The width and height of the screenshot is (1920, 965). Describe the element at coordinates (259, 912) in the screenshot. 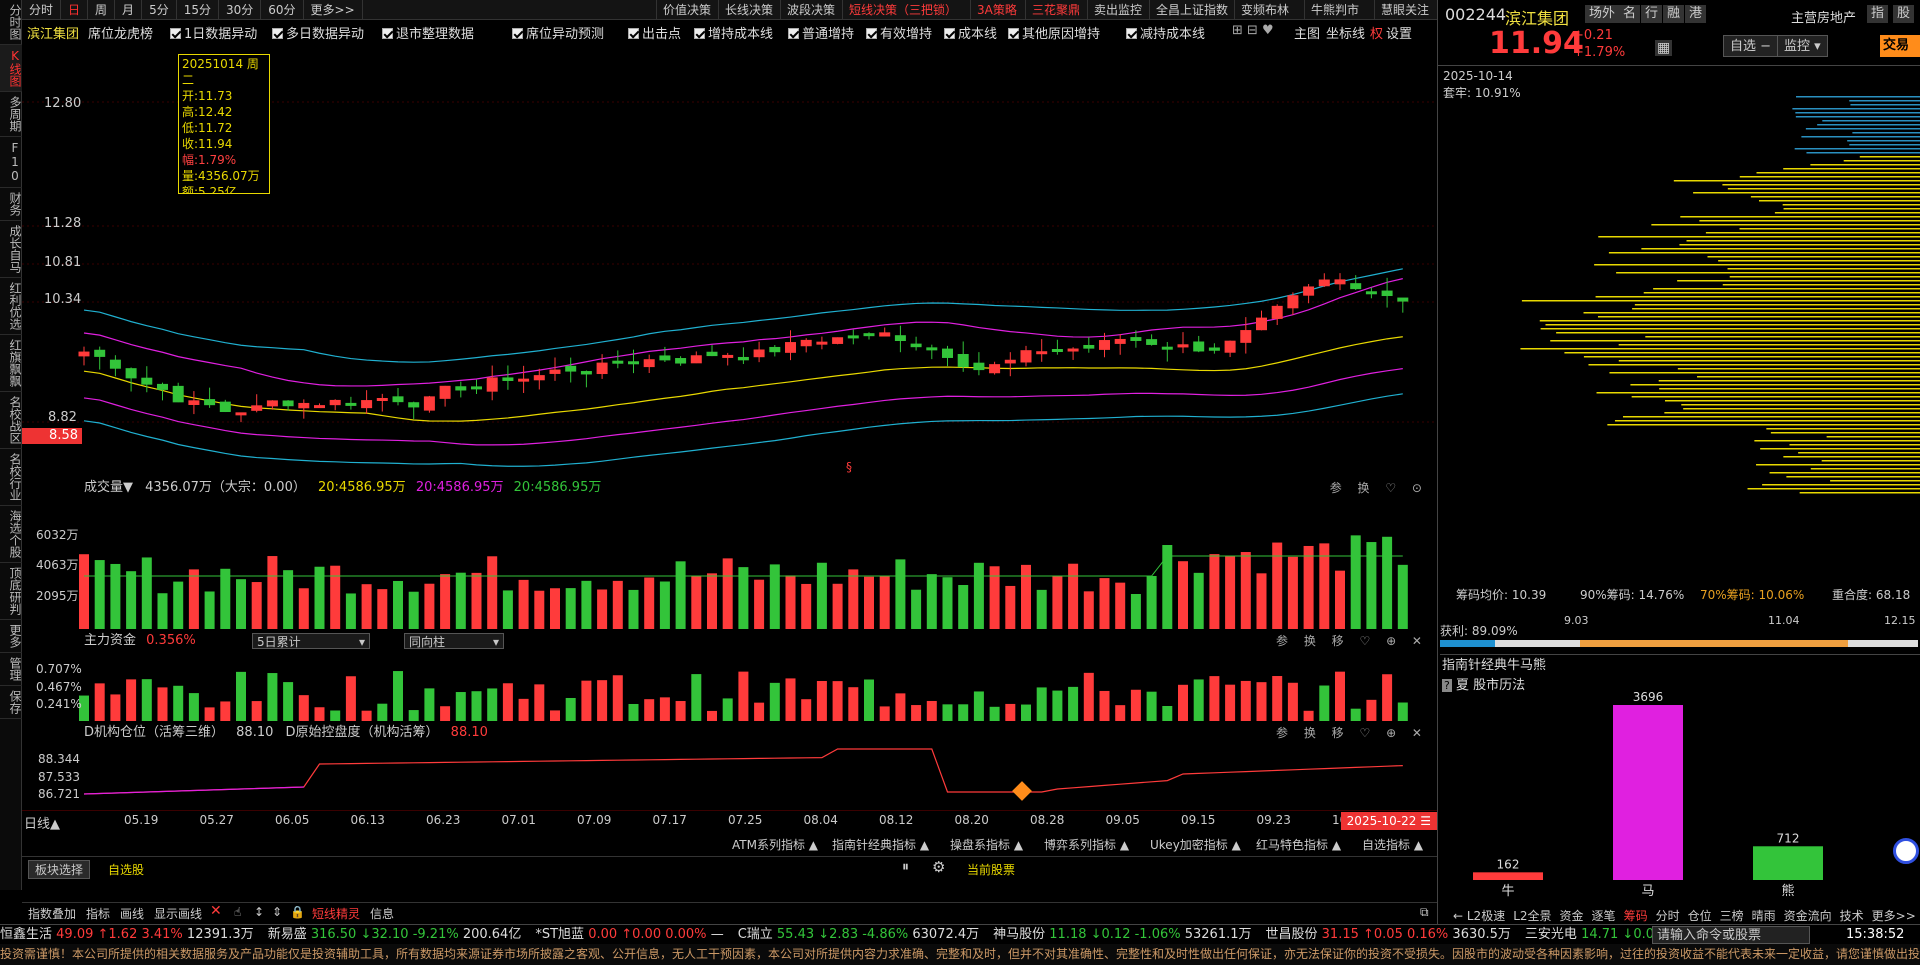

I see `move-icon: ↕` at that location.